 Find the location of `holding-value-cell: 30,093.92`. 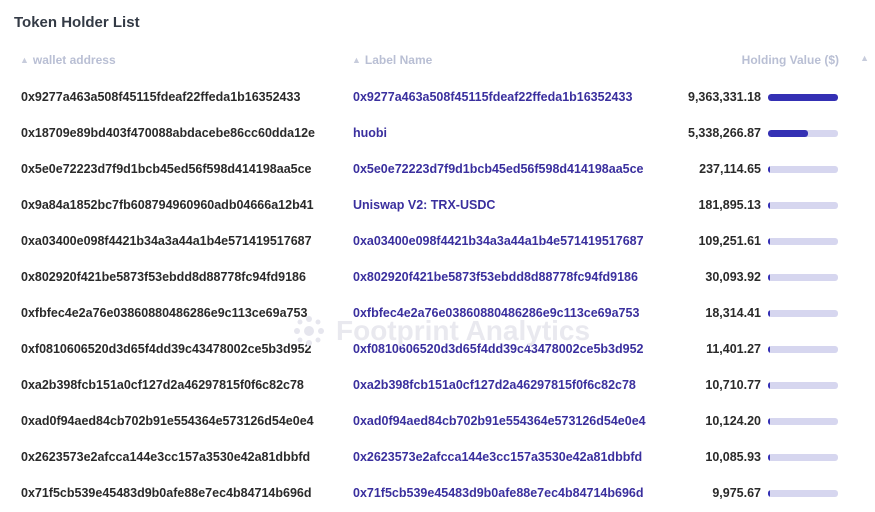

holding-value-cell: 30,093.92 is located at coordinates (733, 277).